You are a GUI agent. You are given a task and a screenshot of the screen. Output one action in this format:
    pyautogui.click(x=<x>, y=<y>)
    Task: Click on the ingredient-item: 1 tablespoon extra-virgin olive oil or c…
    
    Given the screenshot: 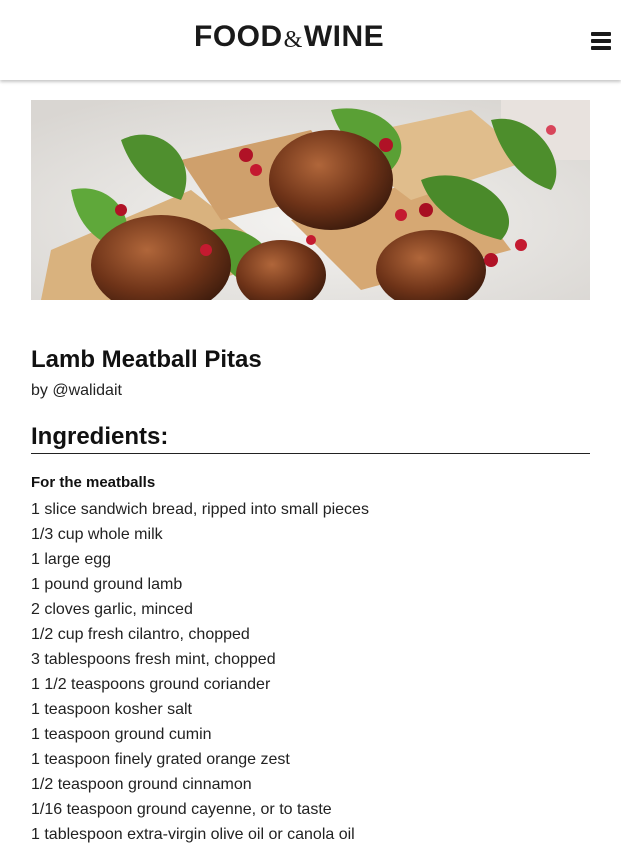 What is the action you would take?
    pyautogui.click(x=193, y=834)
    